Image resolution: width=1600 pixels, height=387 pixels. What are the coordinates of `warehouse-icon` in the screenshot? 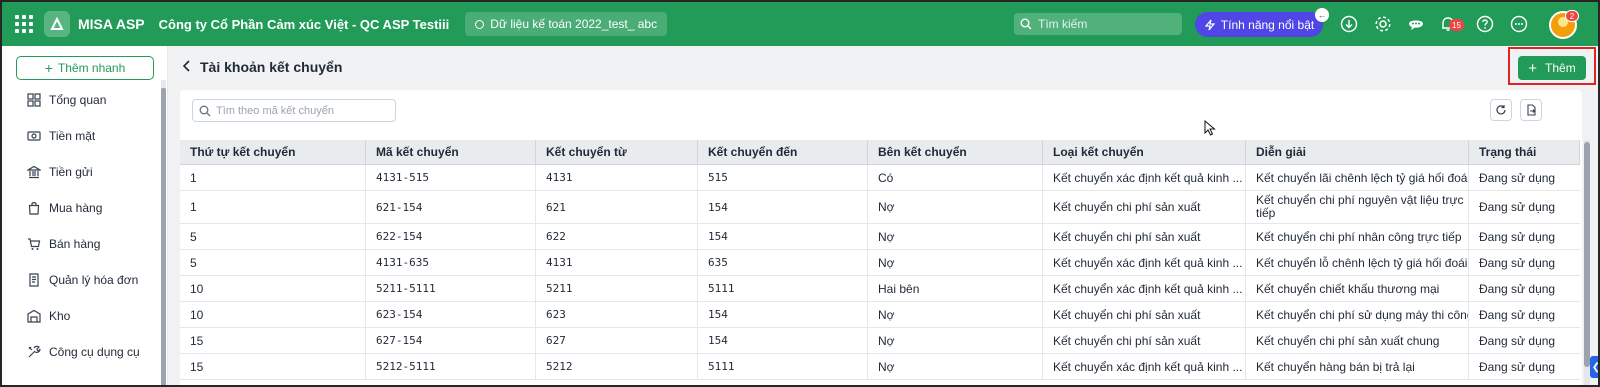 It's located at (34, 316).